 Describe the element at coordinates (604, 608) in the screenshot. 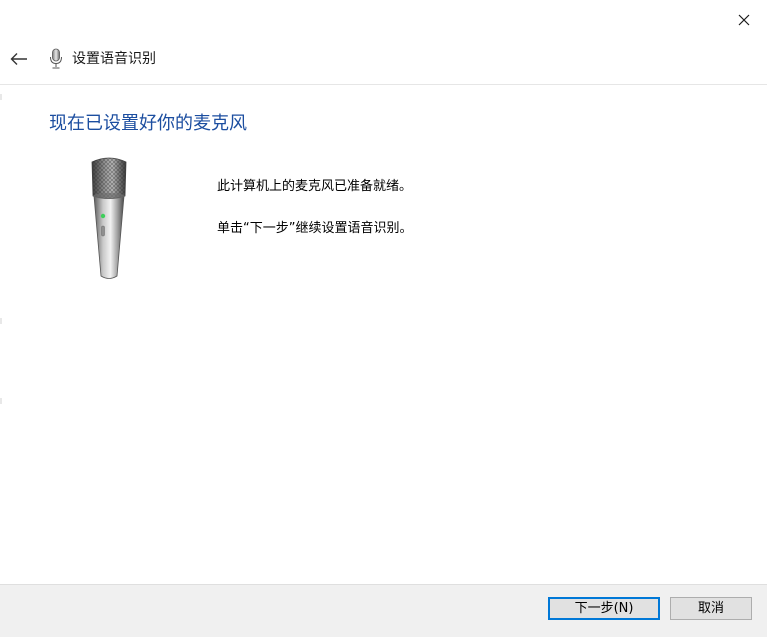

I see `next-button: 下一步(N)` at that location.